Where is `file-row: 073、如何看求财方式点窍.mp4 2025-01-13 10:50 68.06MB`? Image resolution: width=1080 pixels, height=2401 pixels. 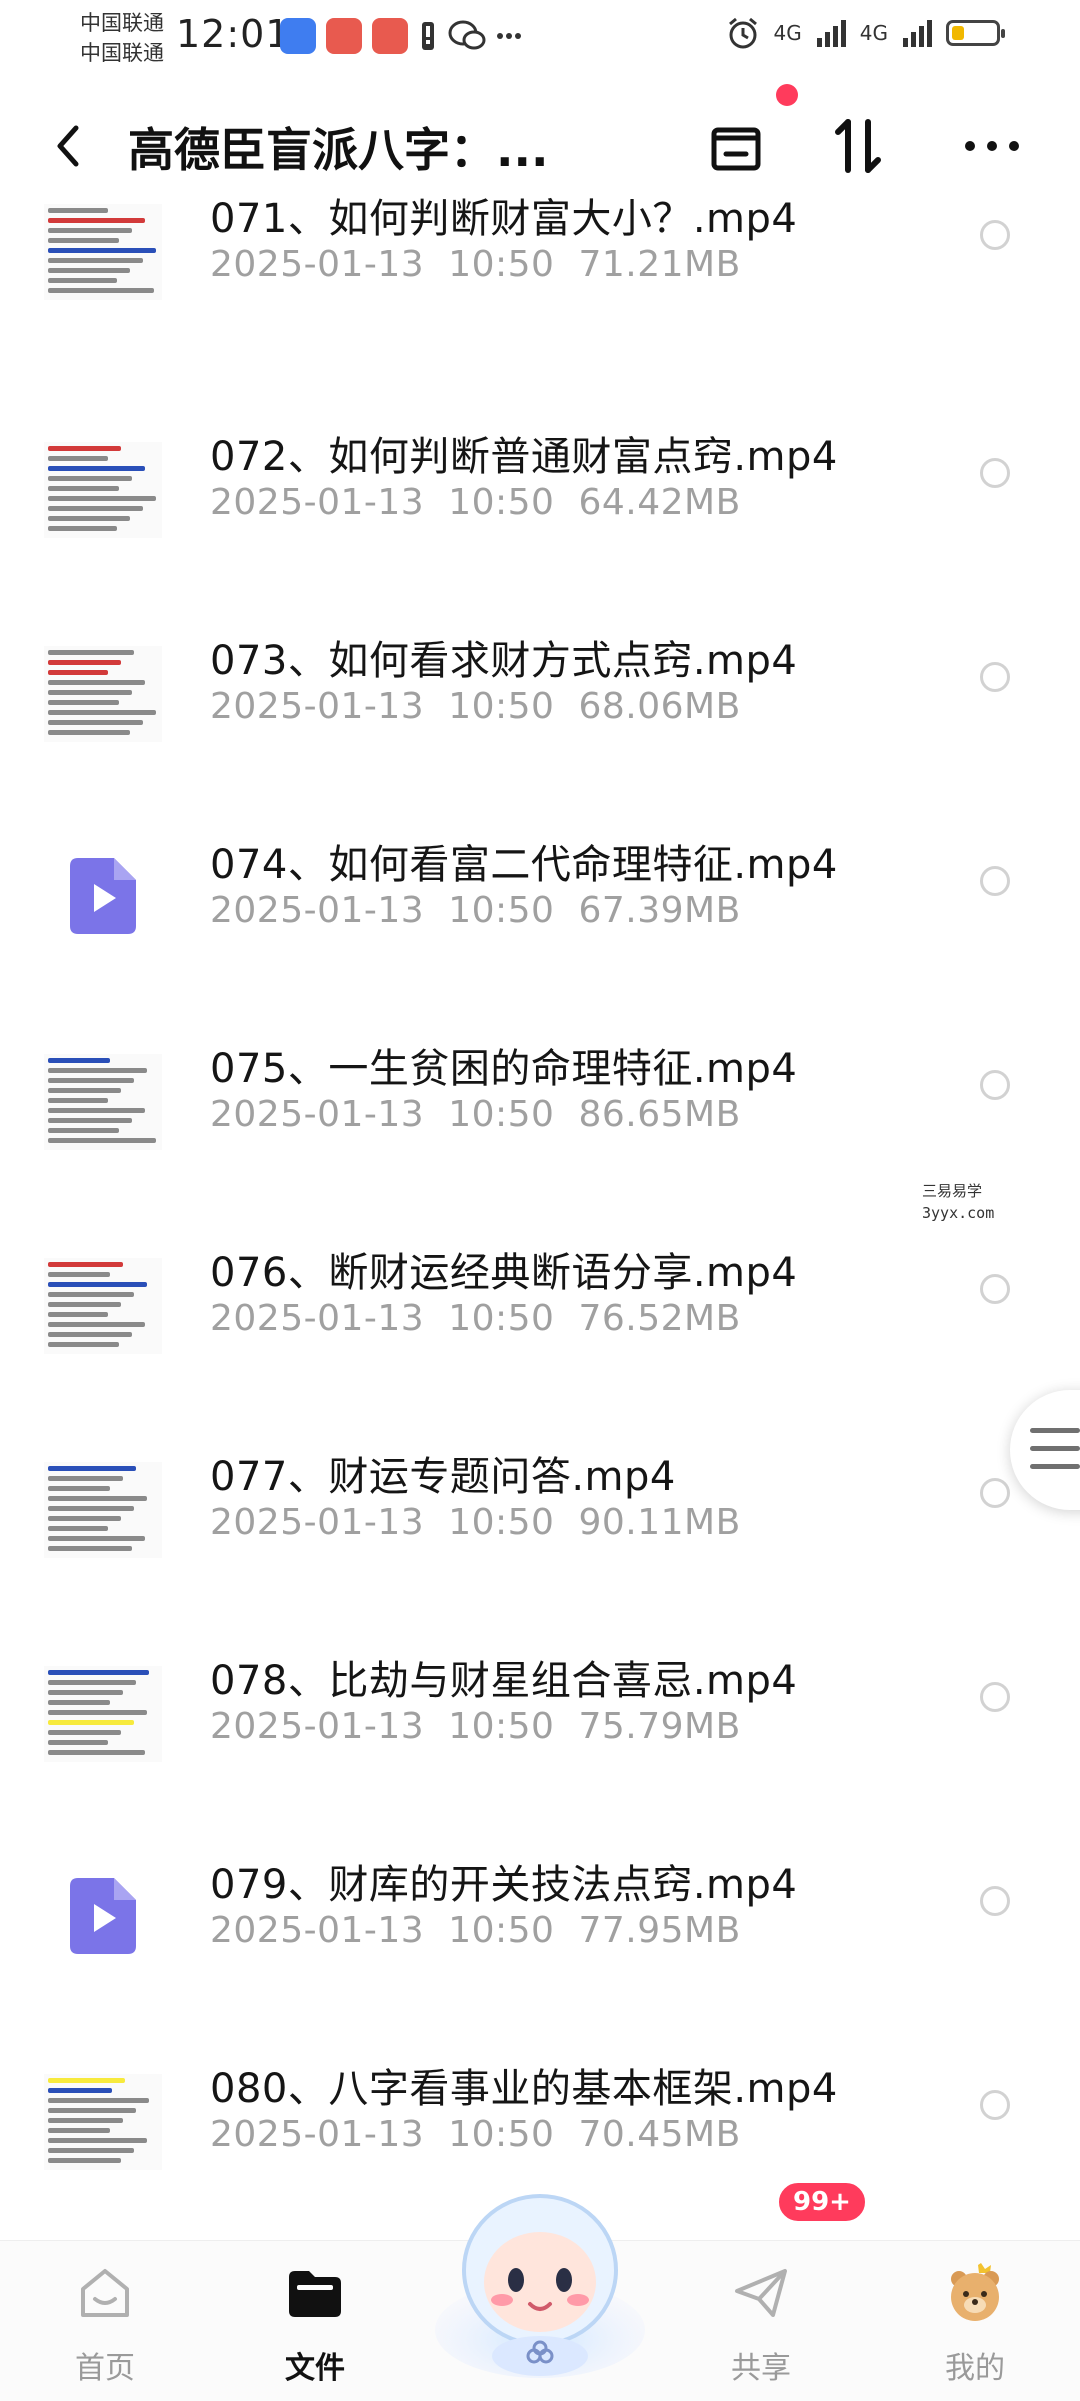
file-row: 073、如何看求财方式点窍.mp4 2025-01-13 10:50 68.06MB is located at coordinates (540, 710).